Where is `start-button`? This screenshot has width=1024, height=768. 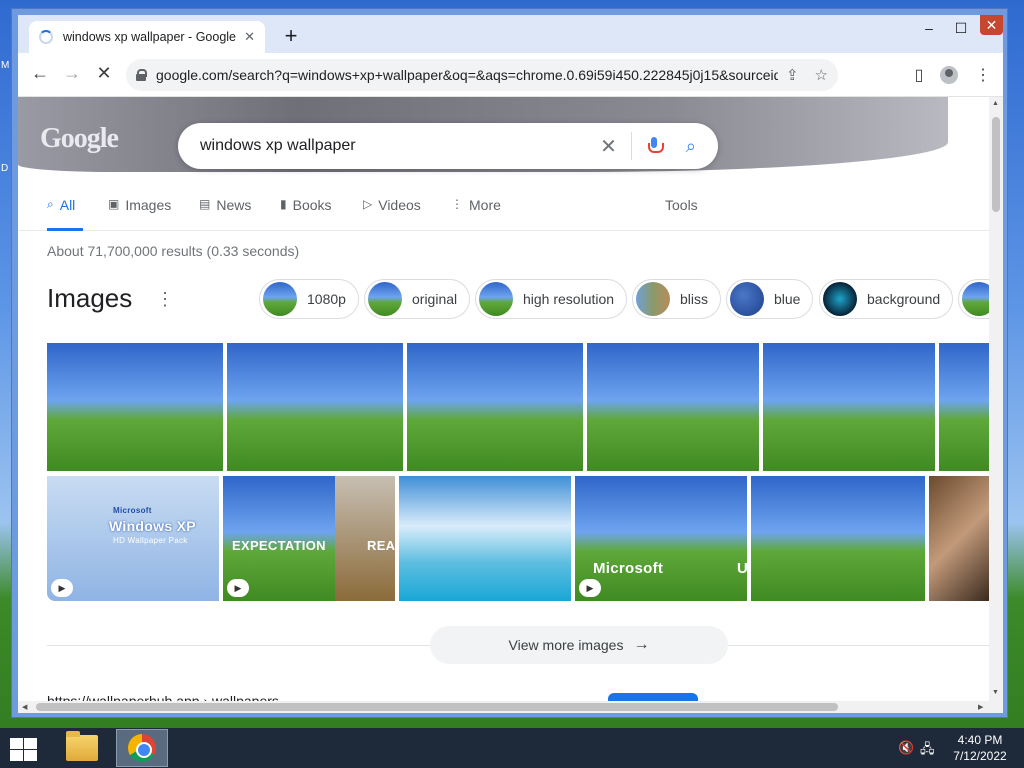 start-button is located at coordinates (23, 748).